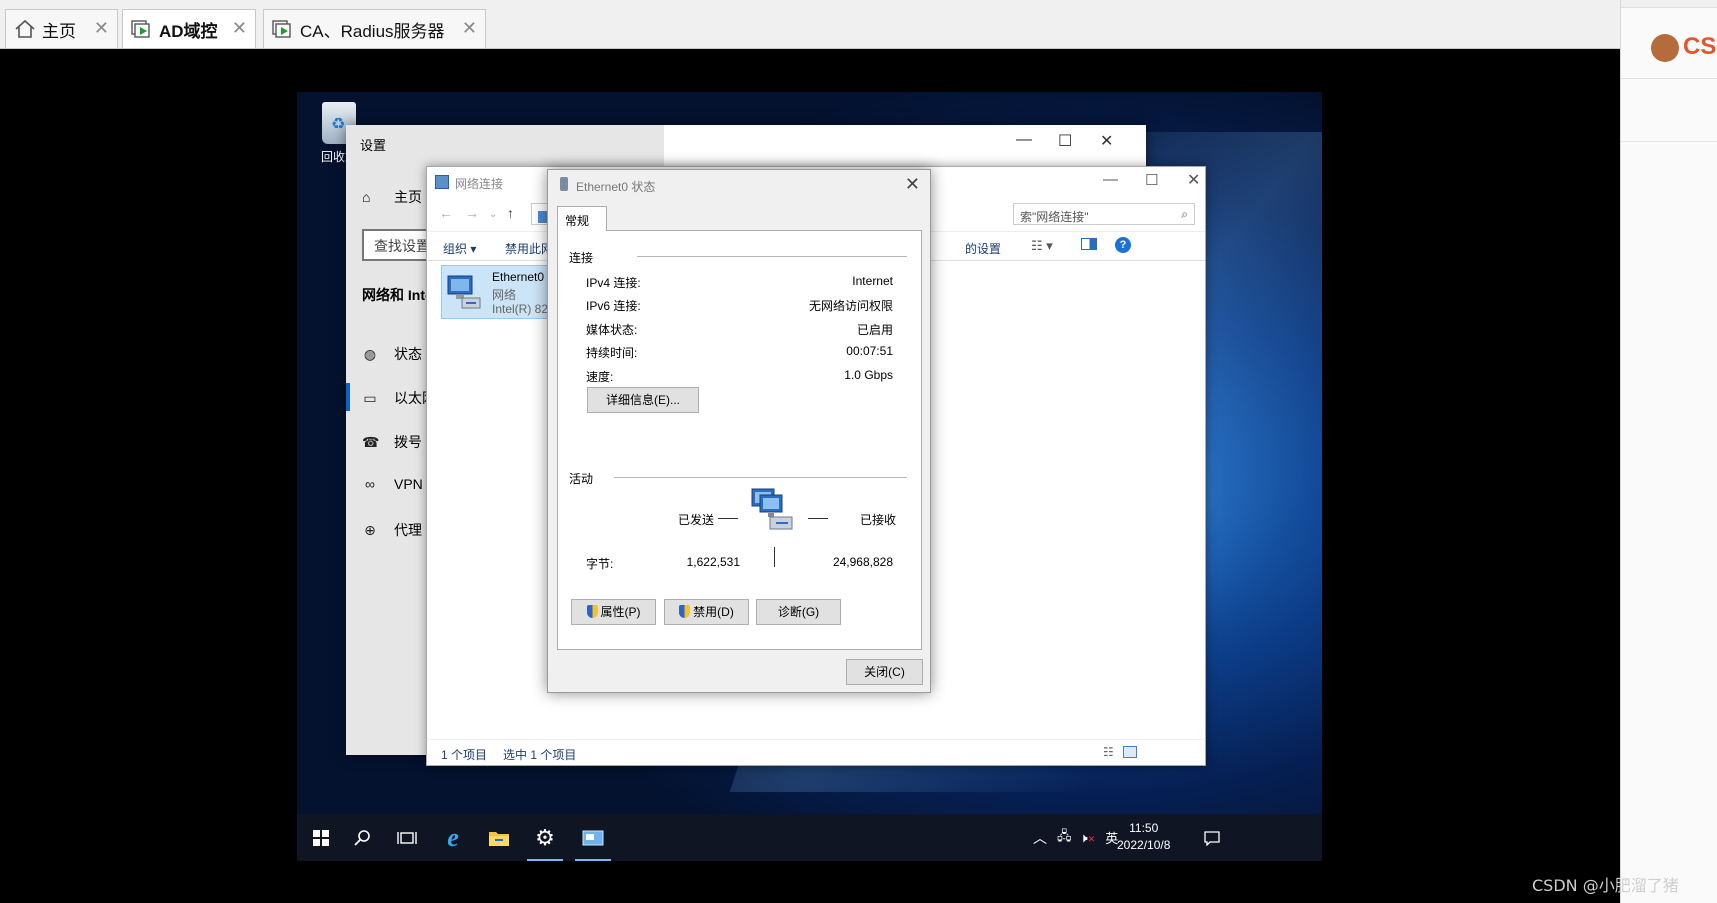  Describe the element at coordinates (1184, 214) in the screenshot. I see `search-icon: ⌕` at that location.